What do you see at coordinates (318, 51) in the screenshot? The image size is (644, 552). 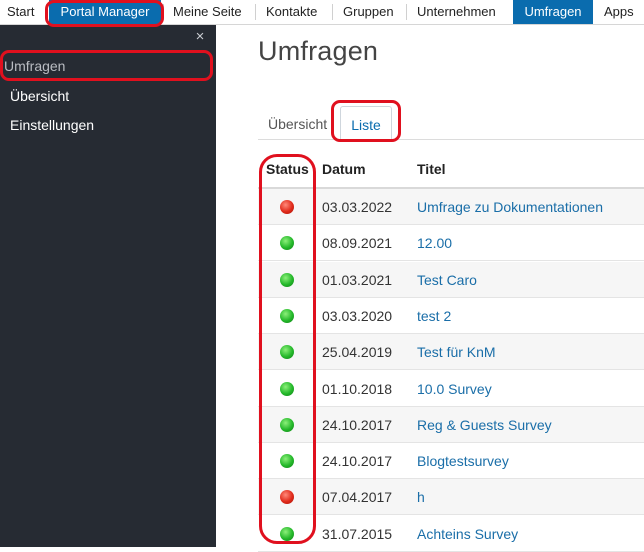 I see `page-title: Umfragen` at bounding box center [318, 51].